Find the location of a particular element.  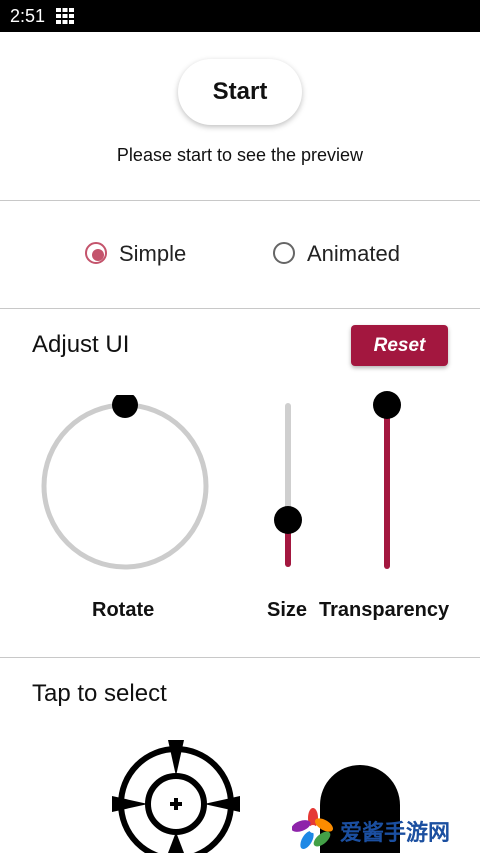

status-bar: 2:51 is located at coordinates (240, 16).